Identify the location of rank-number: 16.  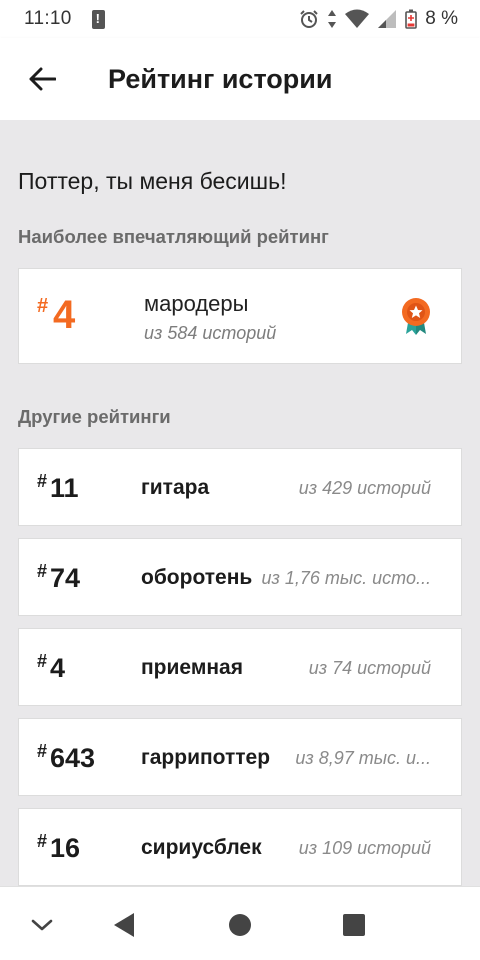
(65, 848).